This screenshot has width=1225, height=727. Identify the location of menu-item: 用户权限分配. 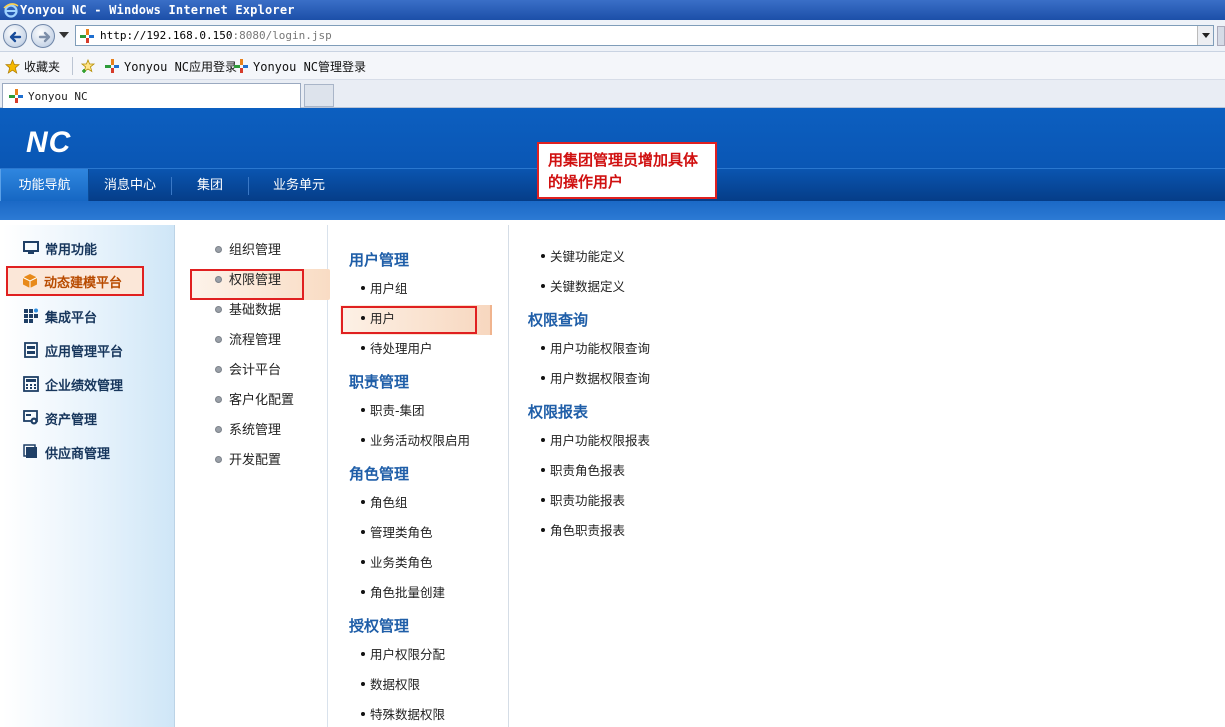
(403, 655).